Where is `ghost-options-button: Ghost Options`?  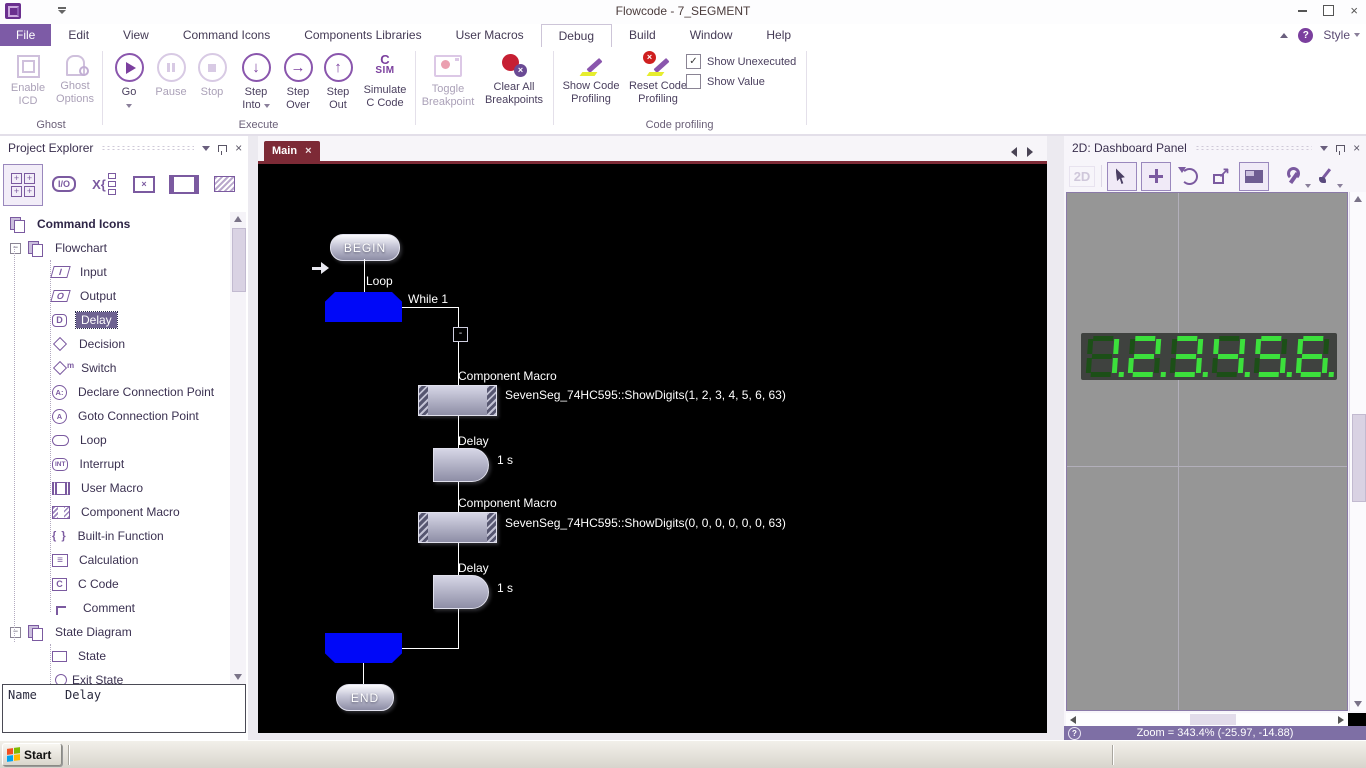 ghost-options-button: Ghost Options is located at coordinates (75, 89).